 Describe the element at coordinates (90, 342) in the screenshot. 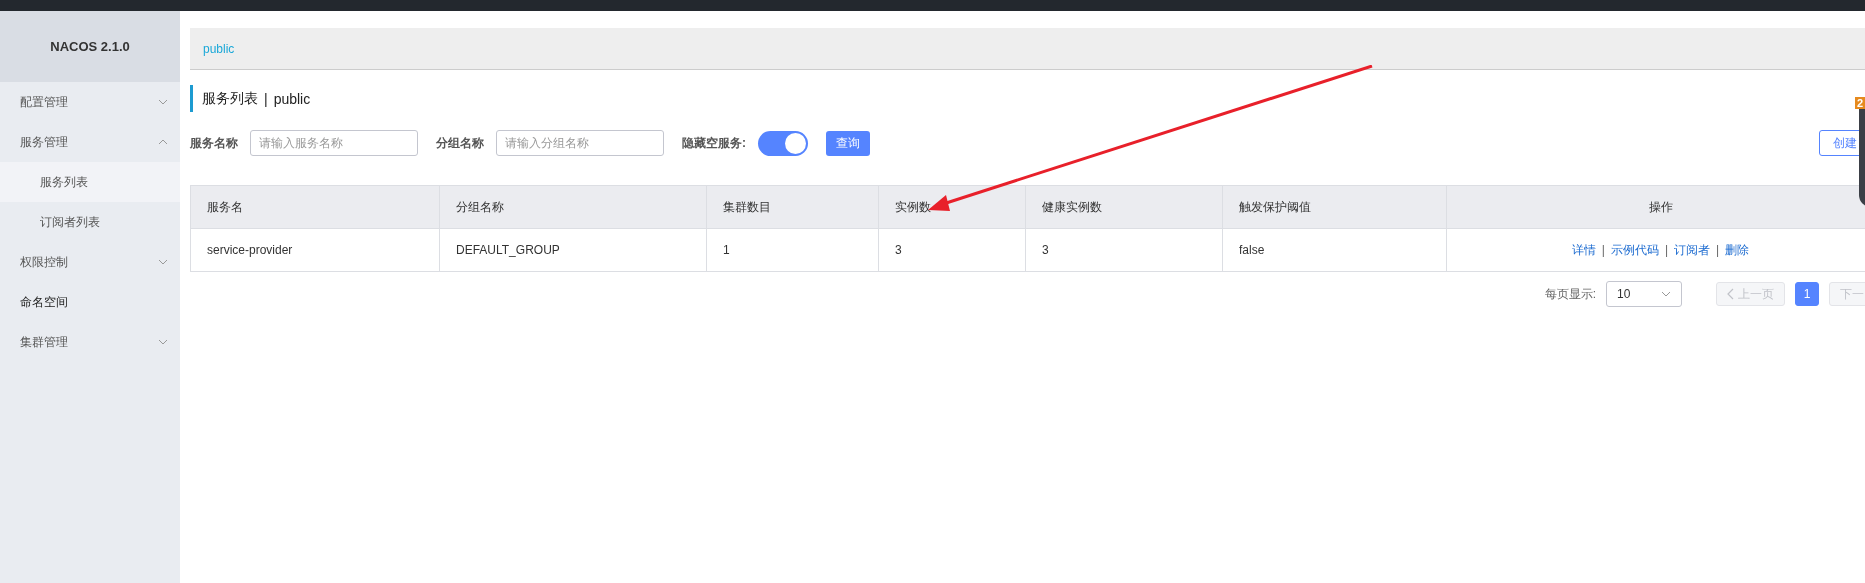

I see `sidebar-item: 集群管理` at that location.